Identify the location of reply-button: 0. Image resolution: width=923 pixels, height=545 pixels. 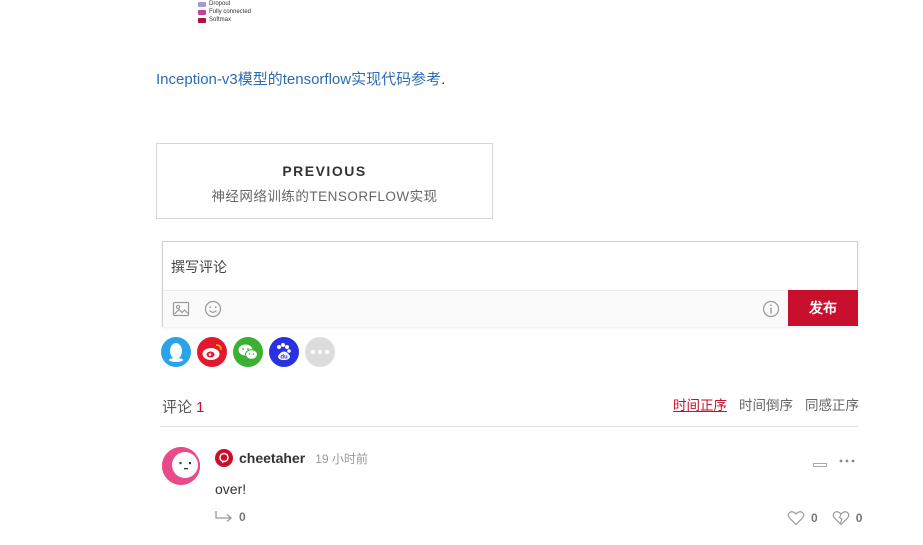
(230, 517).